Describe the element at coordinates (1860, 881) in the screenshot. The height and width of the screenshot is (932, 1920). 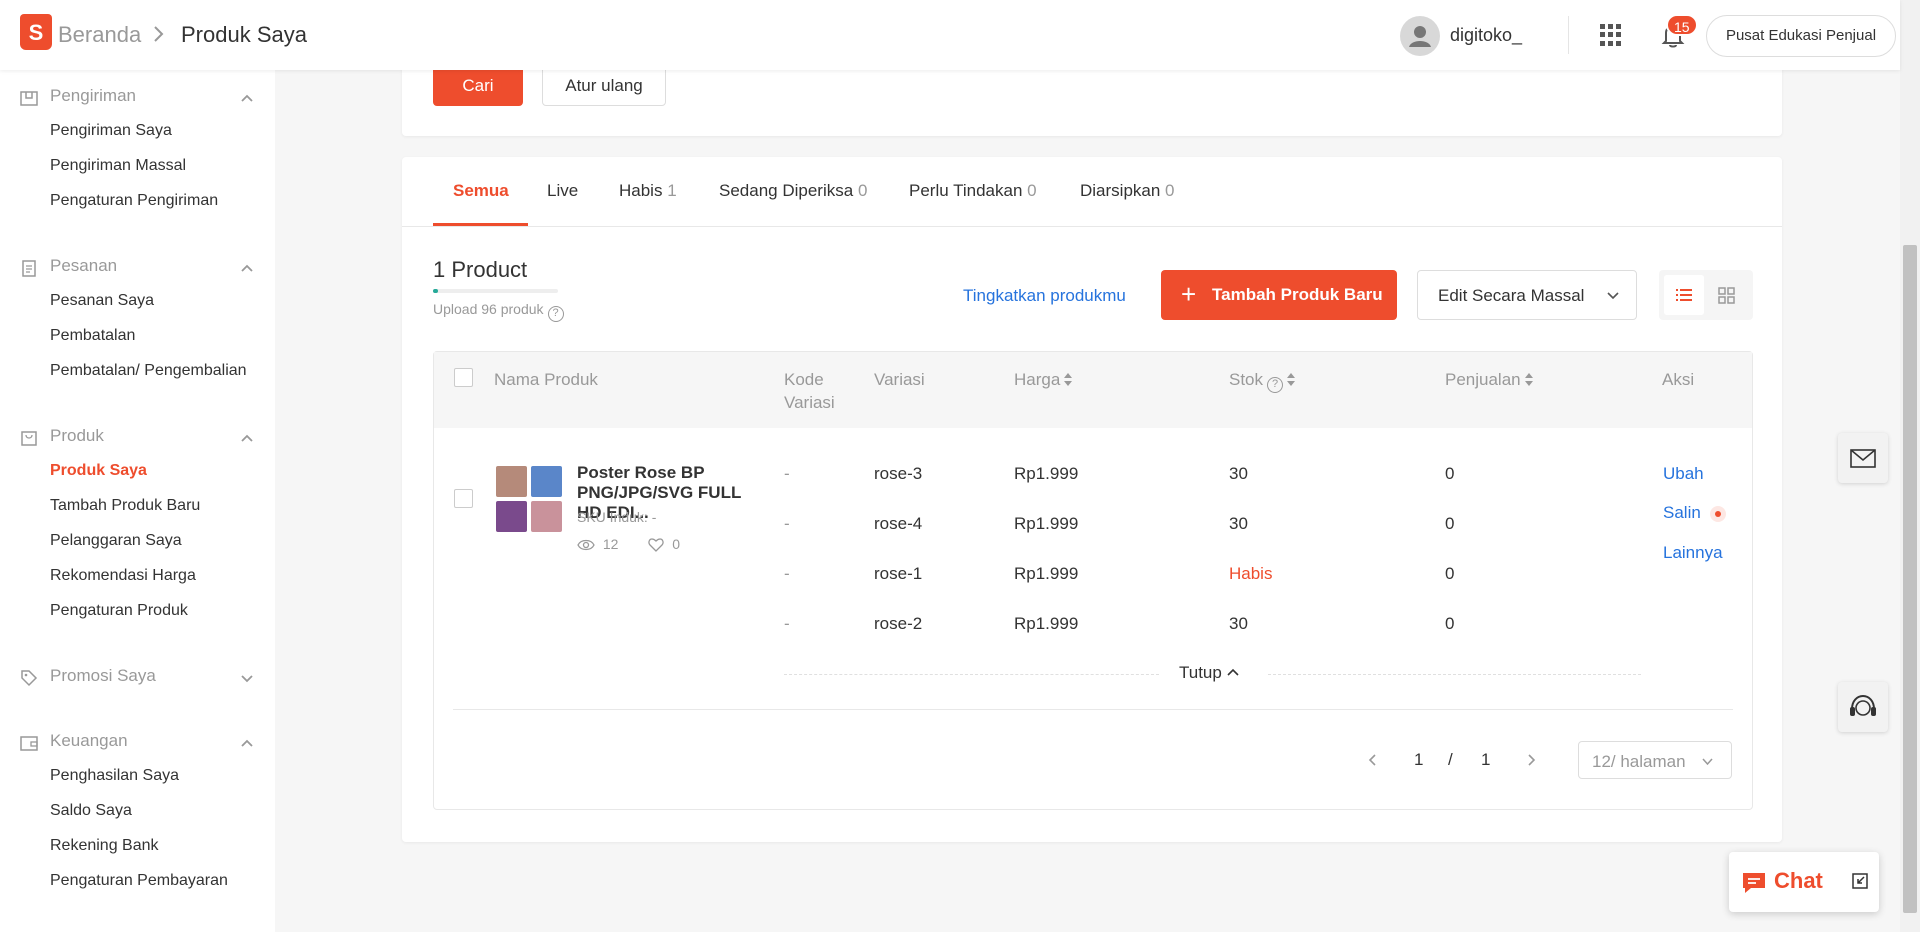
I see `minimize-icon` at that location.